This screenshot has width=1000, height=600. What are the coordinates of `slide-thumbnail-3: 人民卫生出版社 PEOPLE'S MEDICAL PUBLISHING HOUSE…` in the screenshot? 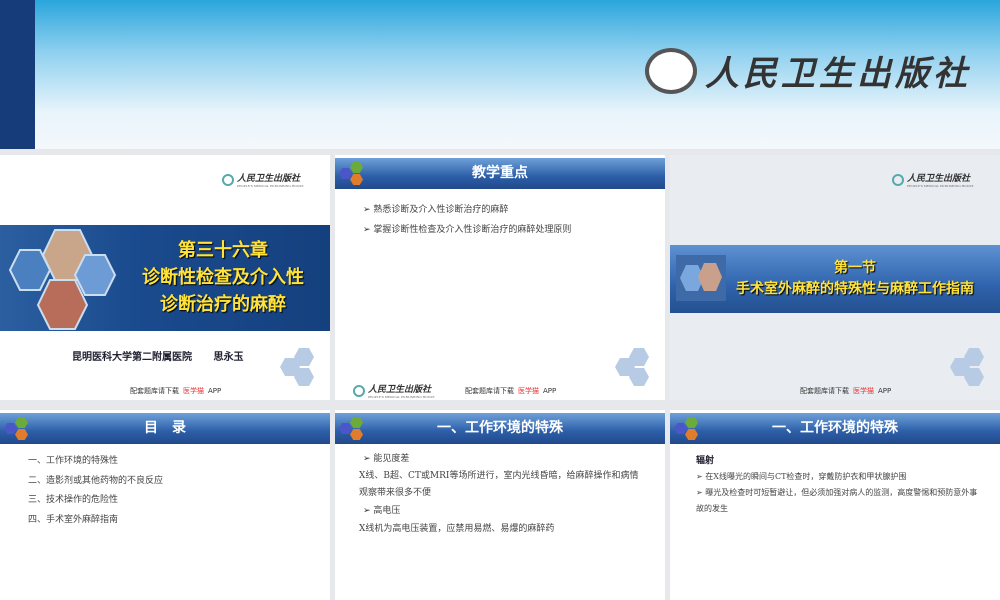 It's located at (835, 277).